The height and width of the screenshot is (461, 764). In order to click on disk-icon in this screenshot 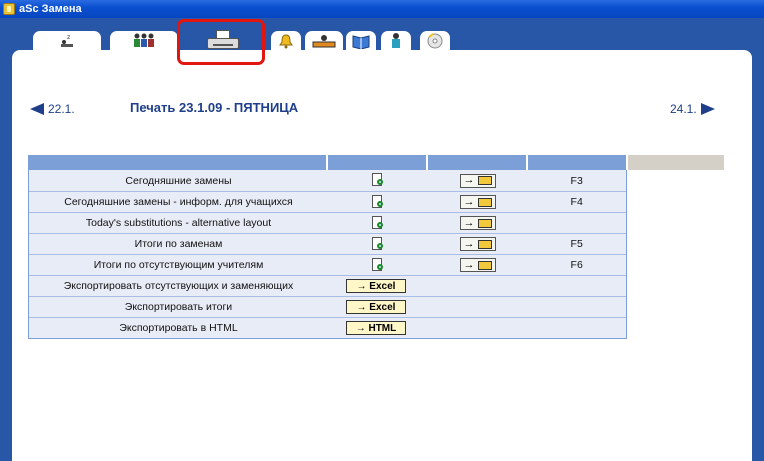, I will do `click(435, 40)`.